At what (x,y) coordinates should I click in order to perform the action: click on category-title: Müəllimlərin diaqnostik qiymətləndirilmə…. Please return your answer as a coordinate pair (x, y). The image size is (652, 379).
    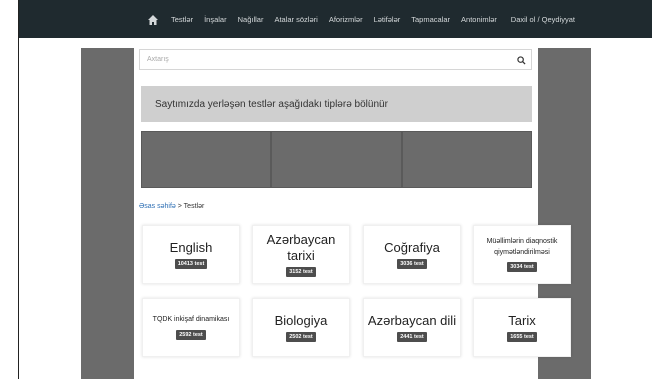
    Looking at the image, I should click on (522, 246).